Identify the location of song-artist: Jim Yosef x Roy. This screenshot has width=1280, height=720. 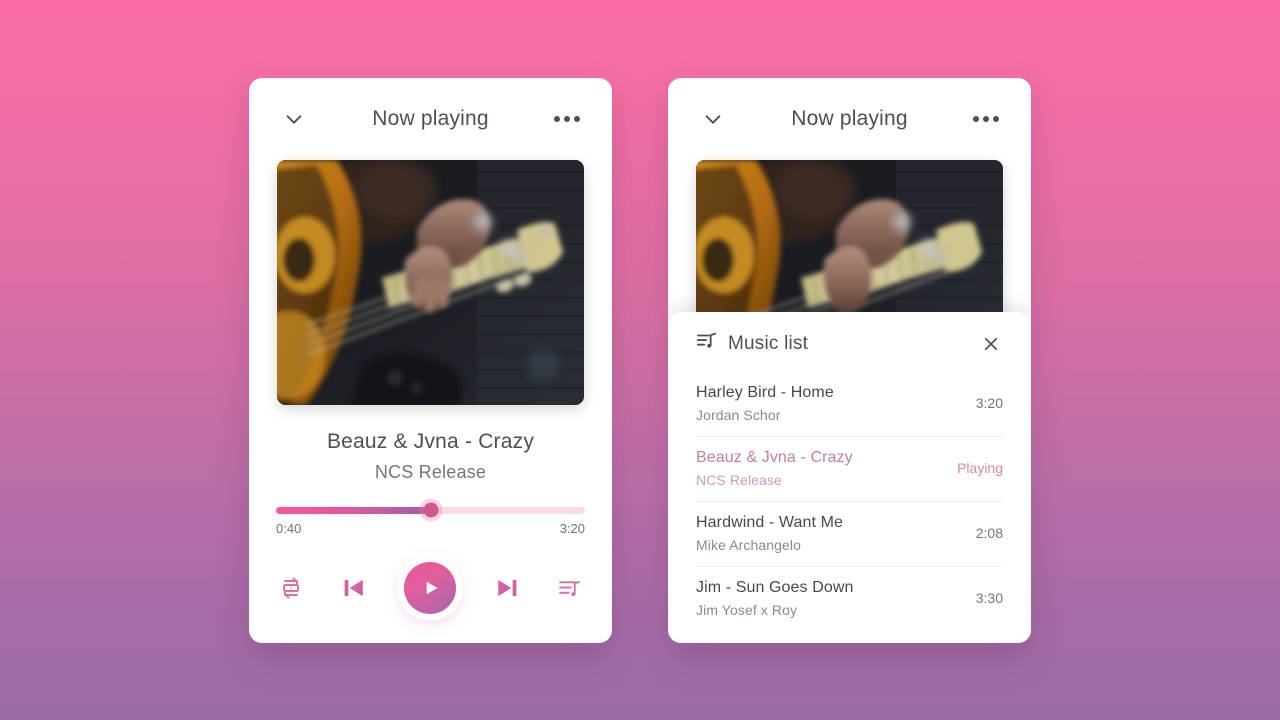
(747, 609).